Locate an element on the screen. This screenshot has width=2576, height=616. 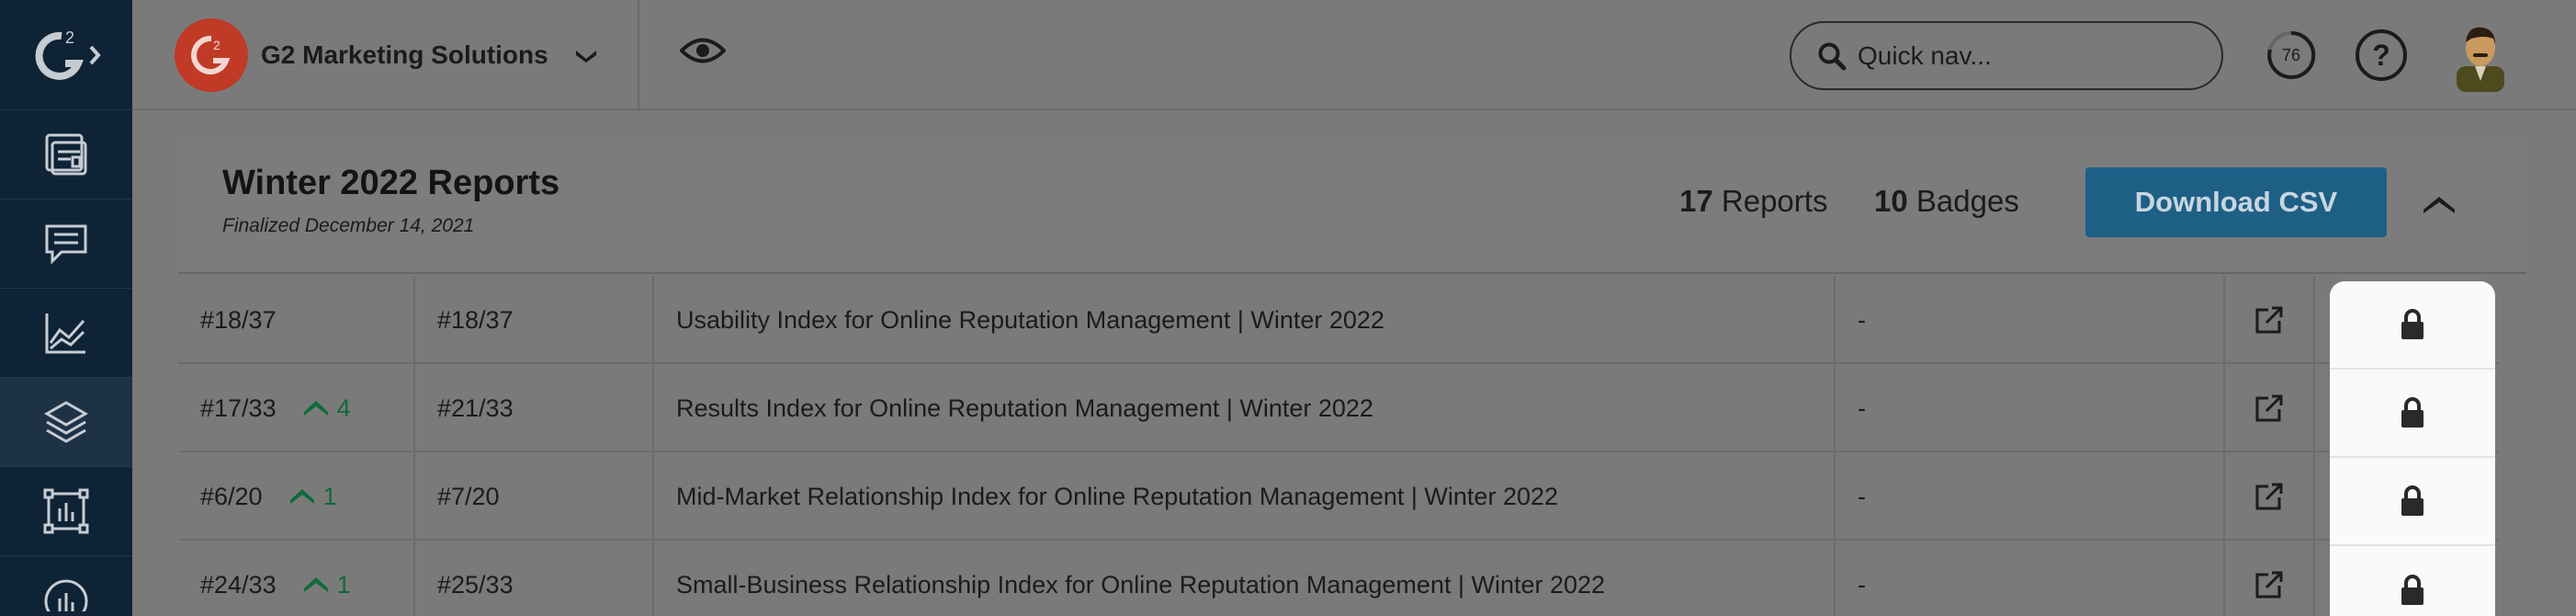
chat-icon is located at coordinates (66, 244).